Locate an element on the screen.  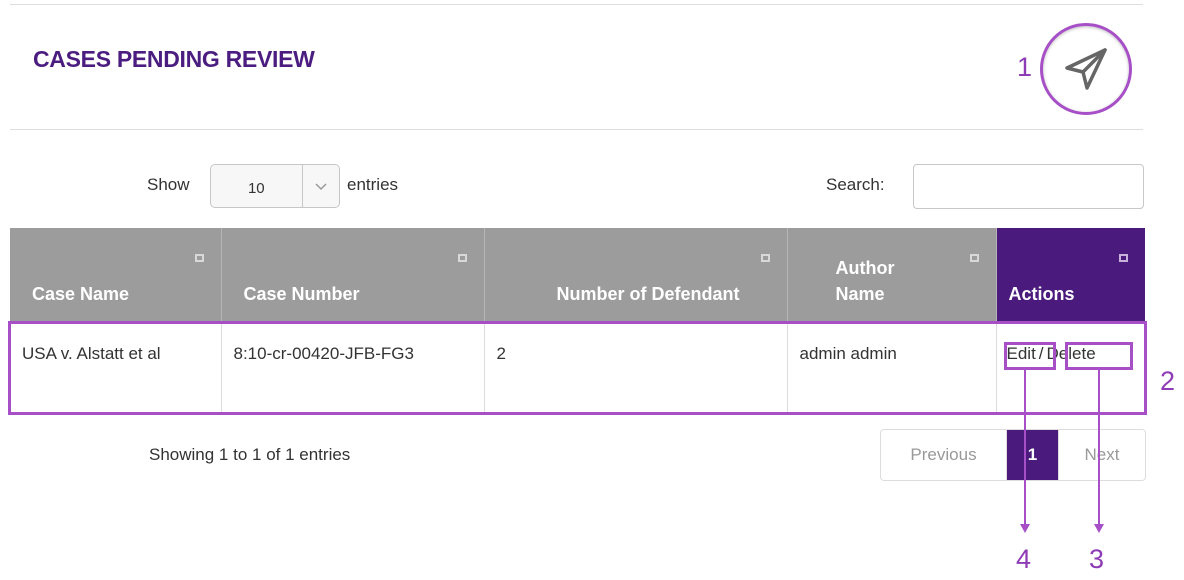
entries-label: entries is located at coordinates (373, 184).